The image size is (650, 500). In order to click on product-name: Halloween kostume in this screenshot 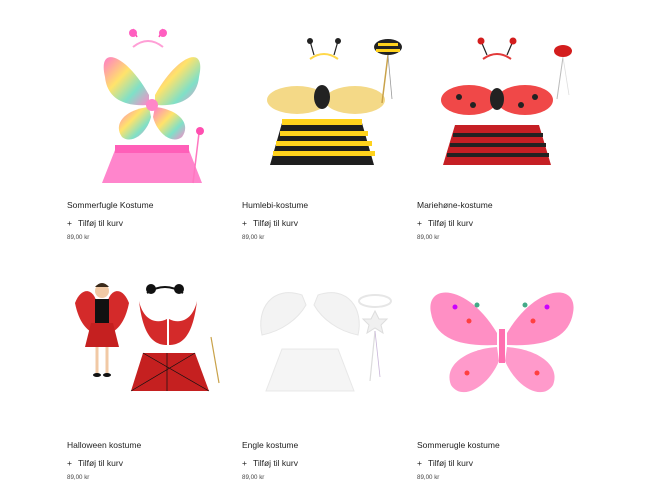, I will do `click(104, 445)`.